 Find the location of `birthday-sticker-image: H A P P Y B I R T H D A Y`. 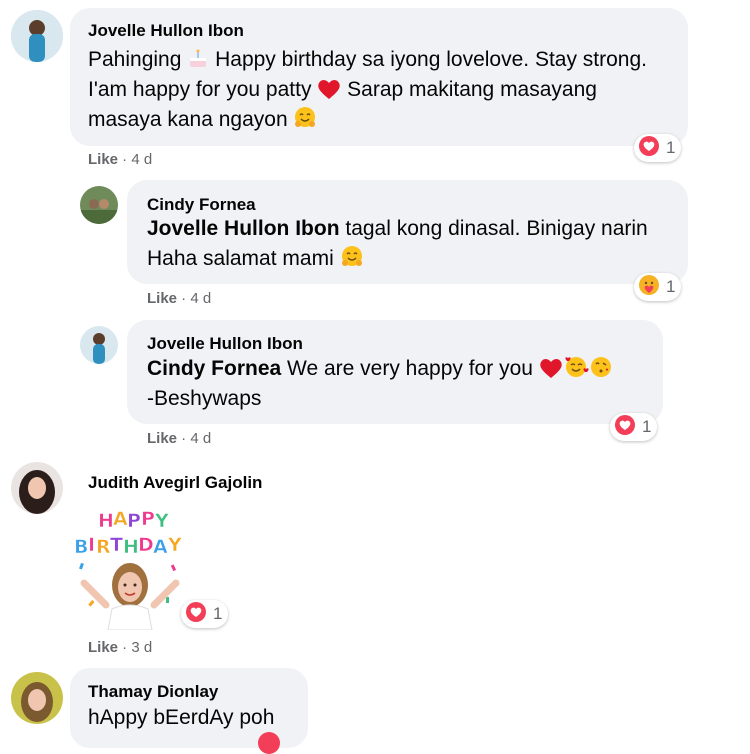

birthday-sticker-image: H A P P Y B I R T H D A Y is located at coordinates (128, 569).